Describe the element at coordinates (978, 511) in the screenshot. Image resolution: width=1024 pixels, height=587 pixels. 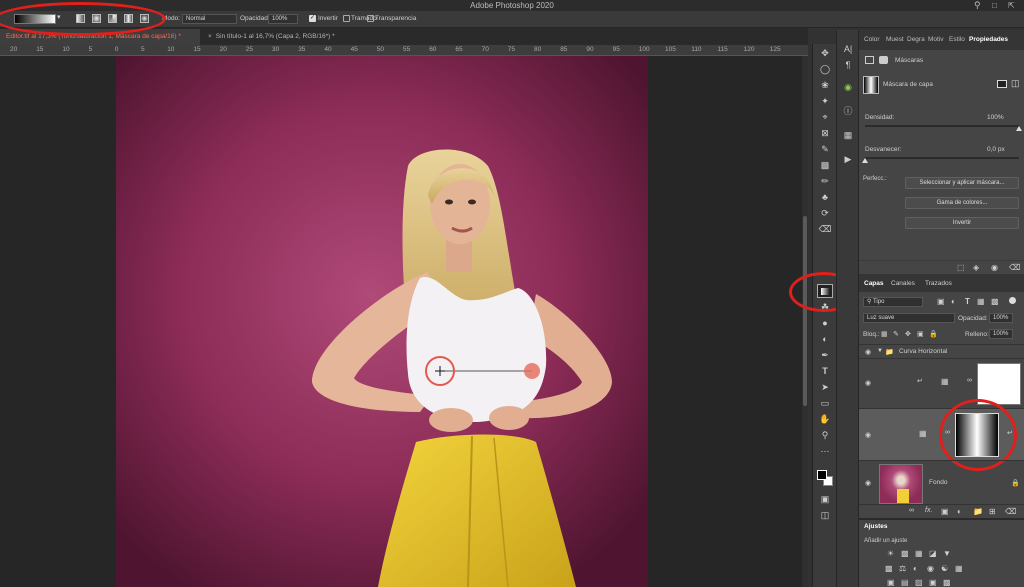
I see `new-group-icon: 📁` at that location.